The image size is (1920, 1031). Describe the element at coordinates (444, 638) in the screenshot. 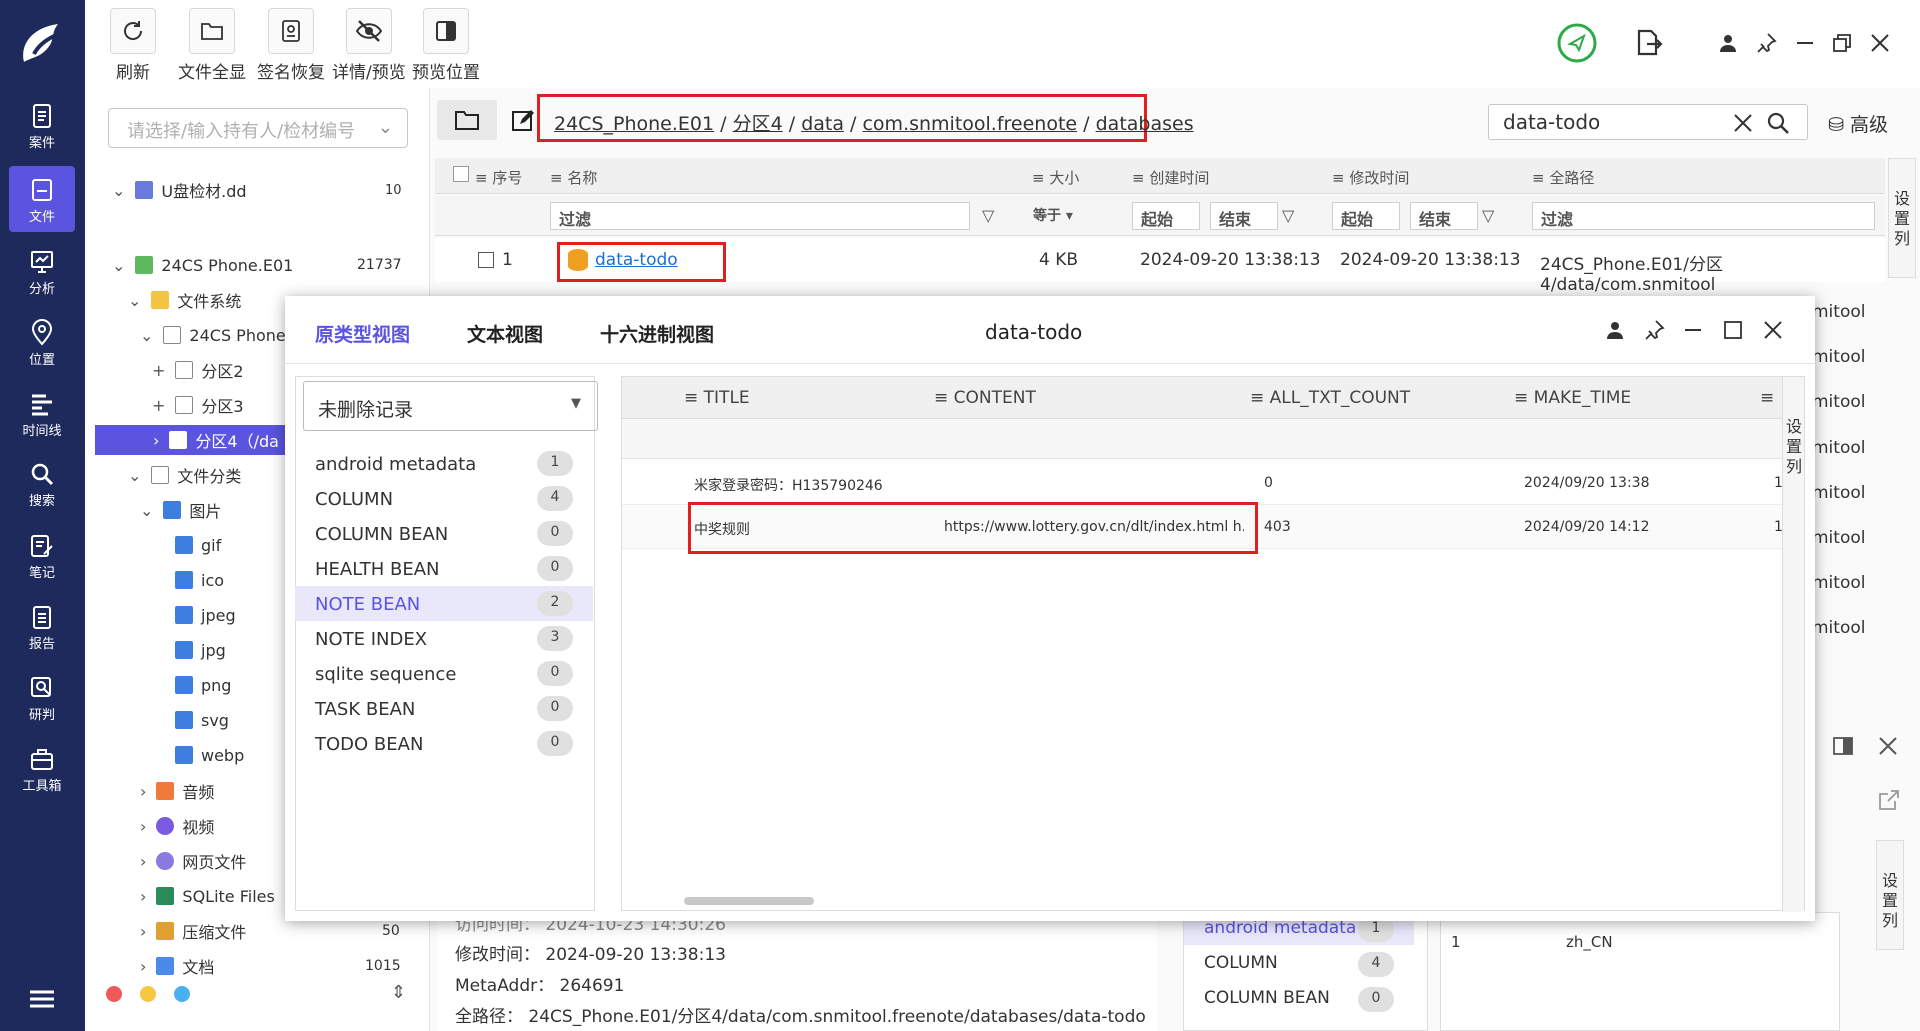

I see `list-item: NOTE INDEX 3` at that location.